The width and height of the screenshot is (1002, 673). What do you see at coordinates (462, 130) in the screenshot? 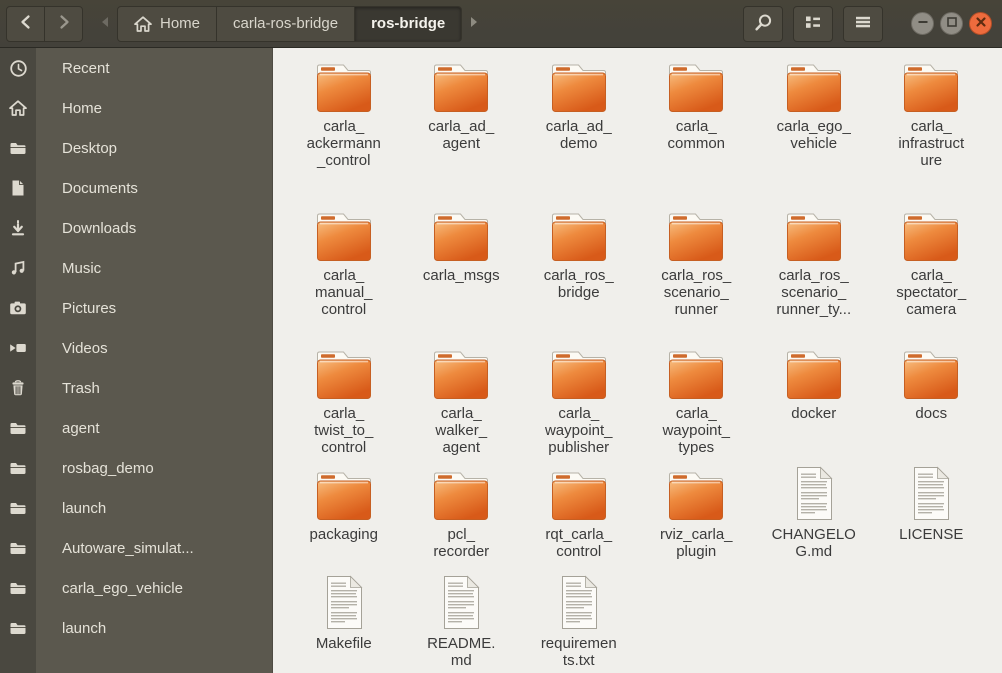
I see `file-item-carla-ad-agent: carla_ad_ agent` at bounding box center [462, 130].